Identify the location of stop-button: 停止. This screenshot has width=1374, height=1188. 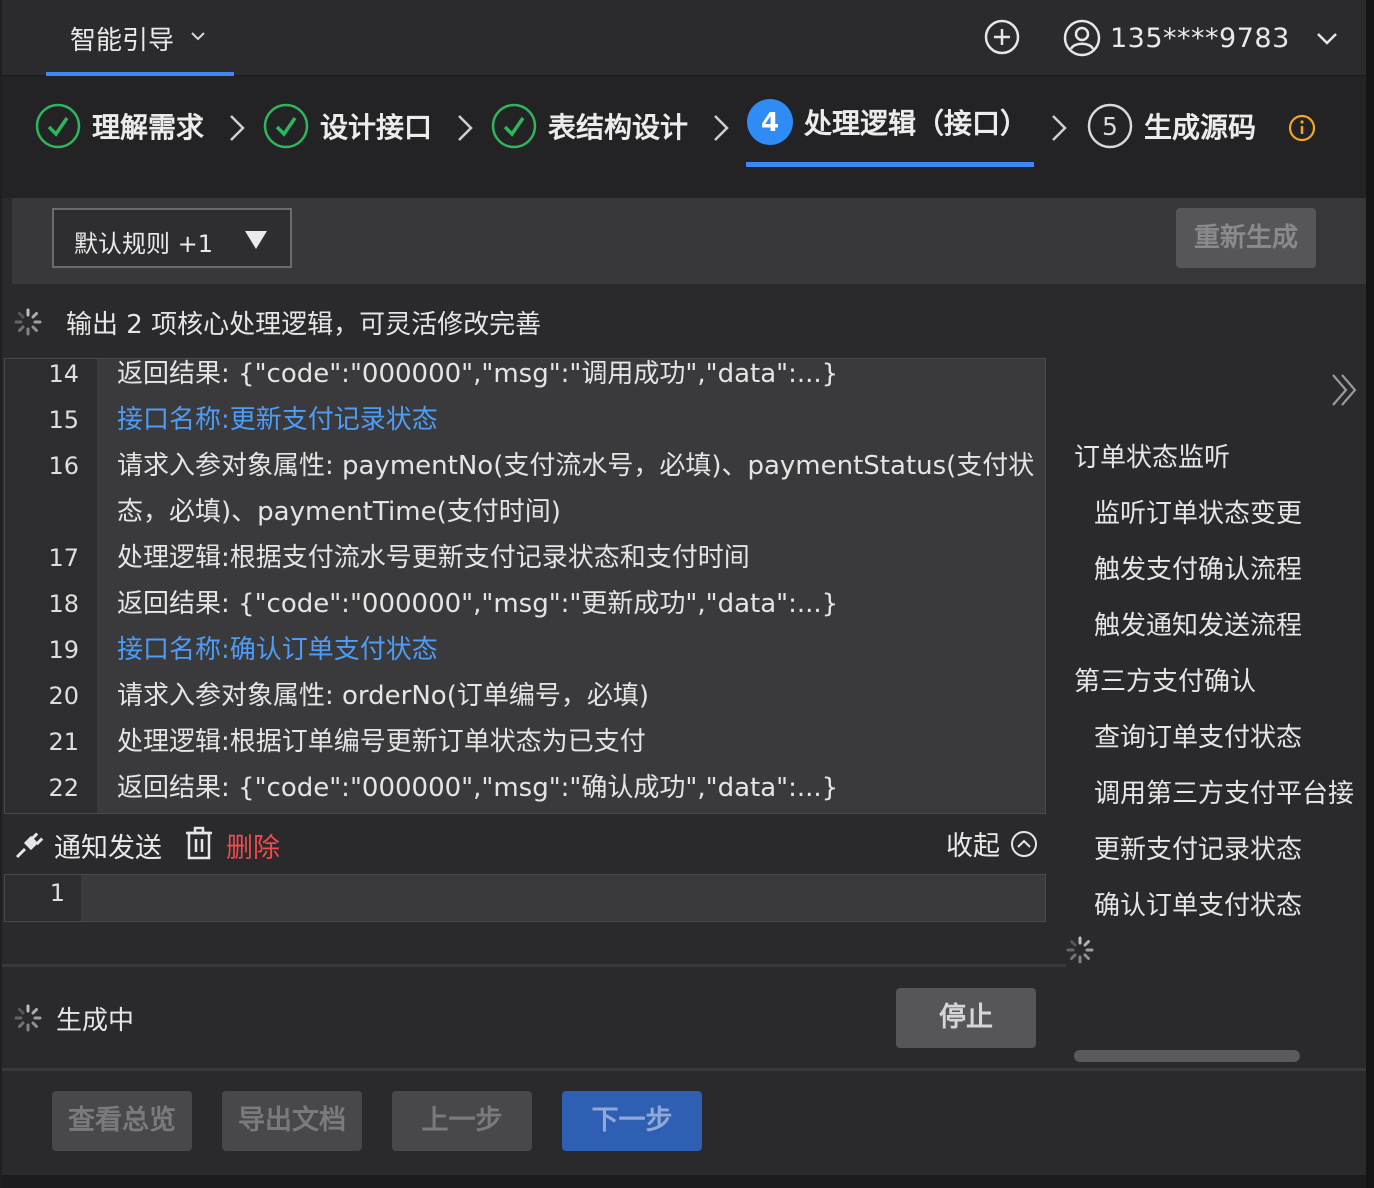
(966, 1018).